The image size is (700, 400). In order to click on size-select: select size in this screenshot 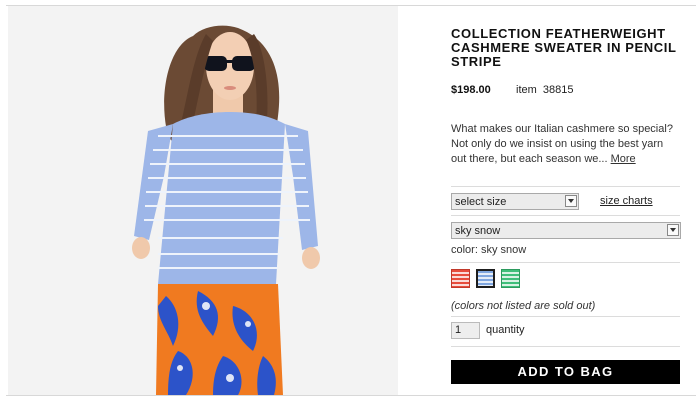, I will do `click(515, 201)`.